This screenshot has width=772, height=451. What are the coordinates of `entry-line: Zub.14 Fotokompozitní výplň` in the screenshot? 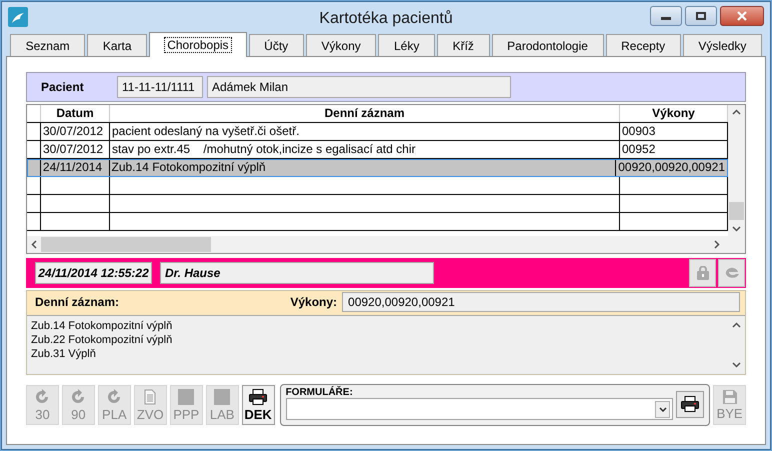 It's located at (102, 326).